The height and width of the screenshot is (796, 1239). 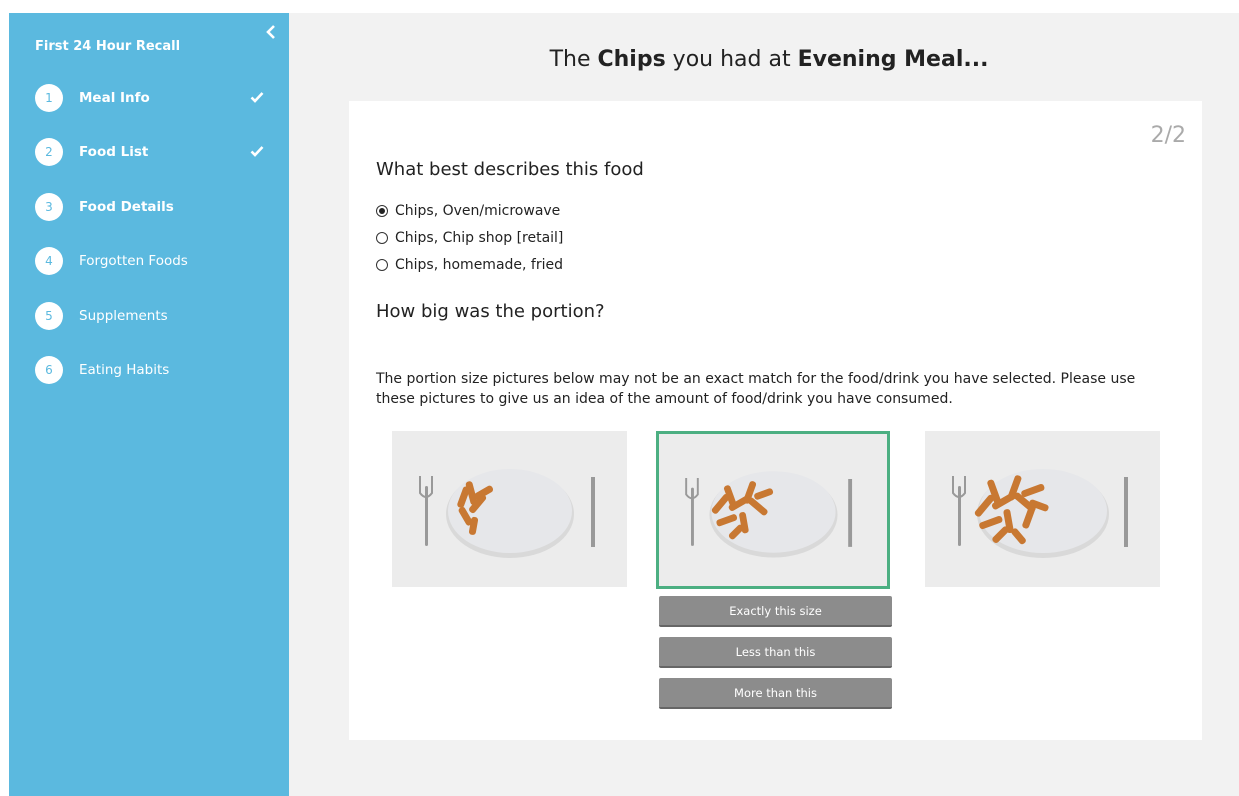 What do you see at coordinates (126, 206) in the screenshot?
I see `step-label: Food Details` at bounding box center [126, 206].